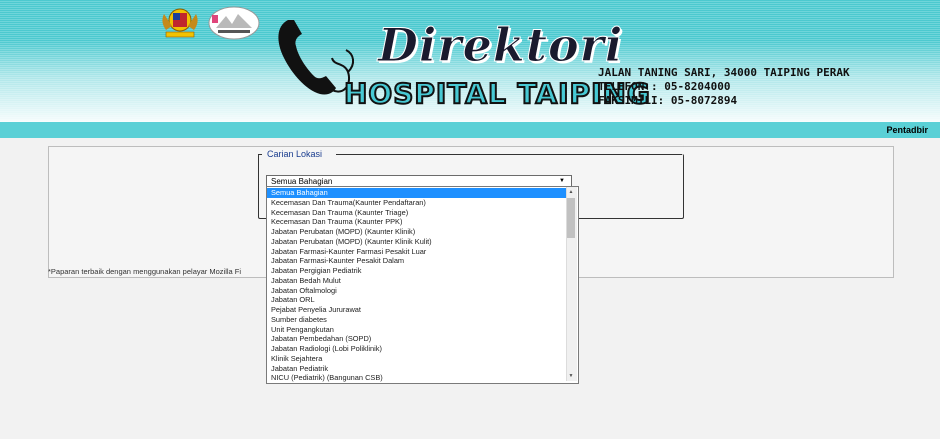 The height and width of the screenshot is (439, 940). Describe the element at coordinates (907, 130) in the screenshot. I see `admin-link: Pentadbir` at that location.